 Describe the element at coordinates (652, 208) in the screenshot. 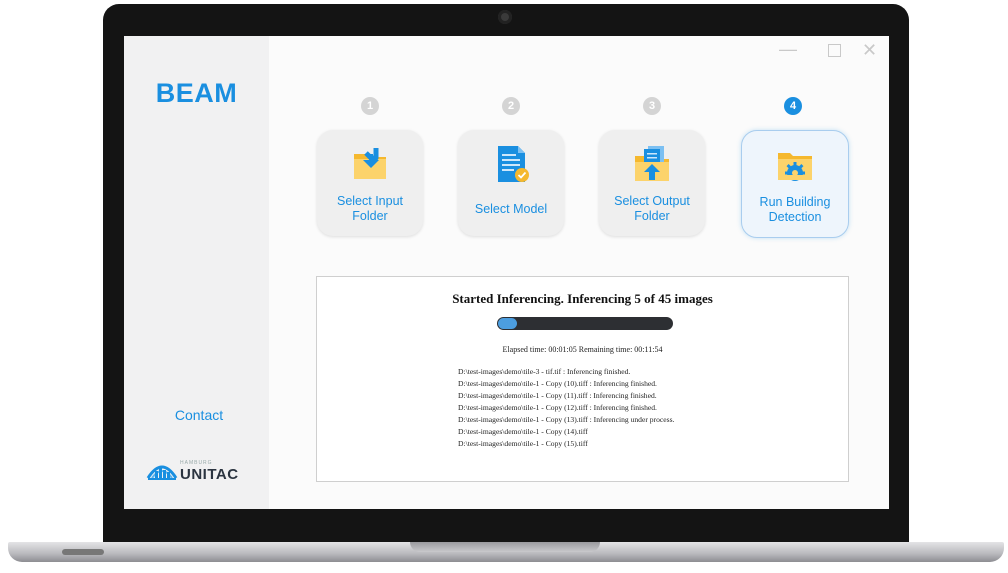

I see `select-output-folder-label: Select Output Folder` at that location.